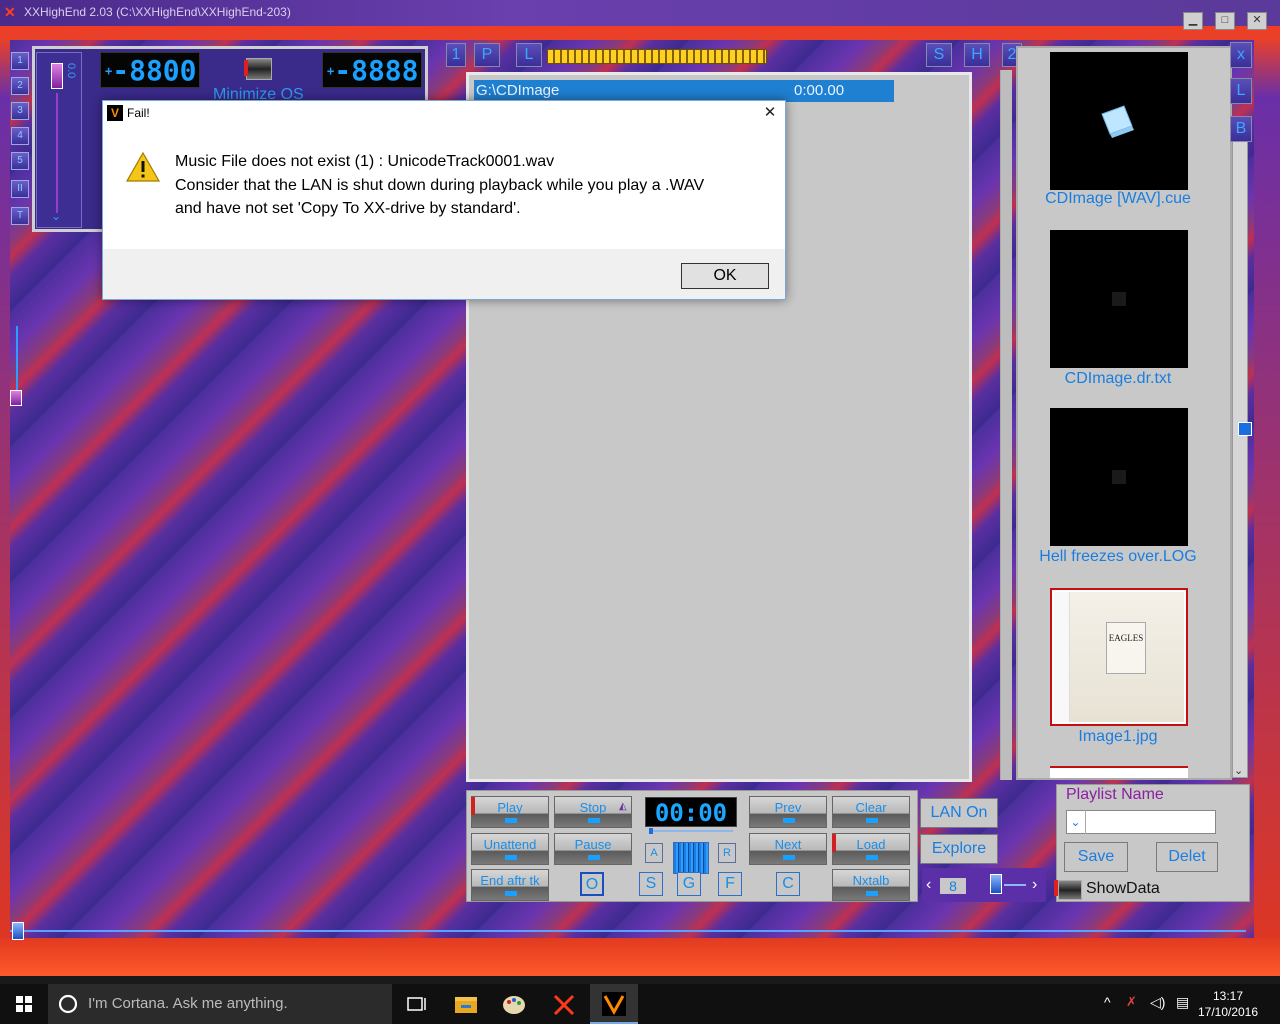  What do you see at coordinates (529, 55) in the screenshot?
I see `tab-l: L` at bounding box center [529, 55].